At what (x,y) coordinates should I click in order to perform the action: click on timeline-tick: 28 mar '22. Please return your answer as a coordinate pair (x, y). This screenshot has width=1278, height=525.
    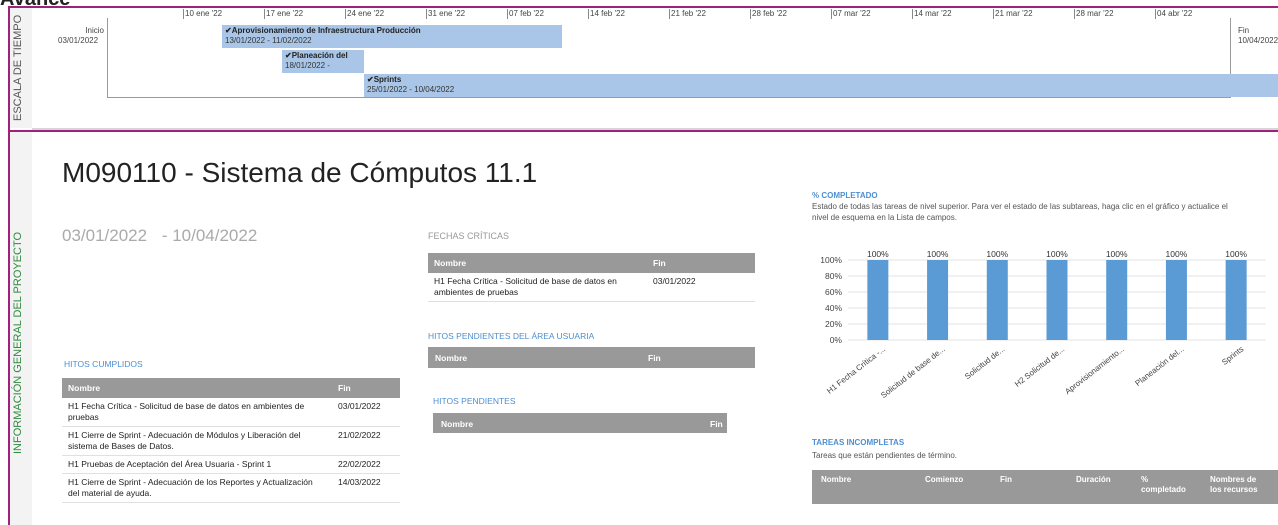
    Looking at the image, I should click on (1094, 14).